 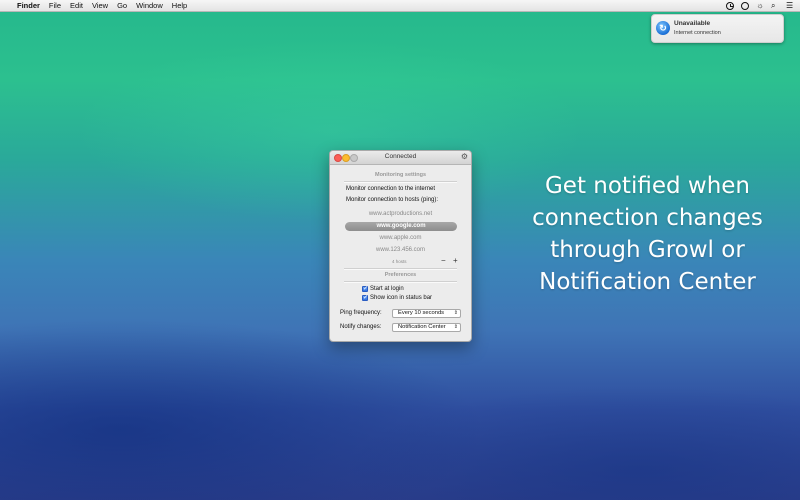 What do you see at coordinates (100, 5) in the screenshot?
I see `menu-view: View` at bounding box center [100, 5].